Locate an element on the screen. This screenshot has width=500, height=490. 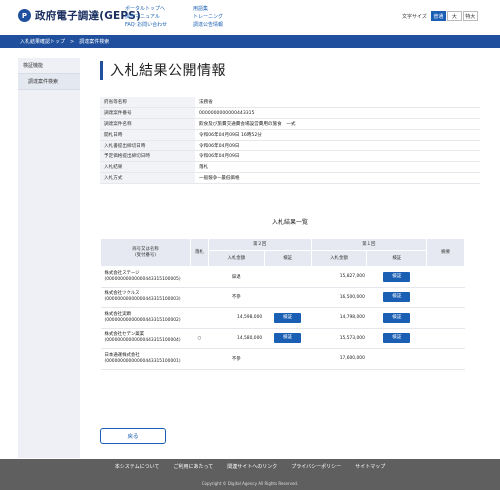
header-links-left: ポータルトップへ 操作マニュアル FAQ･お問い合わせ is located at coordinates (146, 17).